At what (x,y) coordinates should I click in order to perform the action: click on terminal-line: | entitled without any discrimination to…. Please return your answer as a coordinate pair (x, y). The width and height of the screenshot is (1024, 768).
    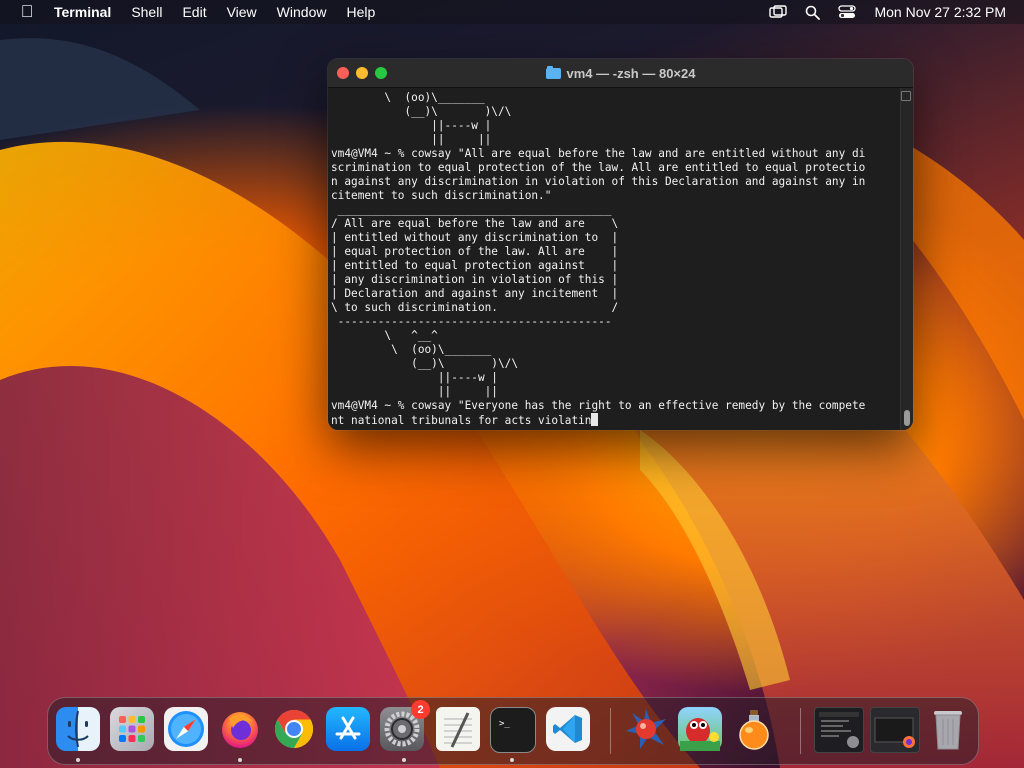
    Looking at the image, I should click on (475, 237).